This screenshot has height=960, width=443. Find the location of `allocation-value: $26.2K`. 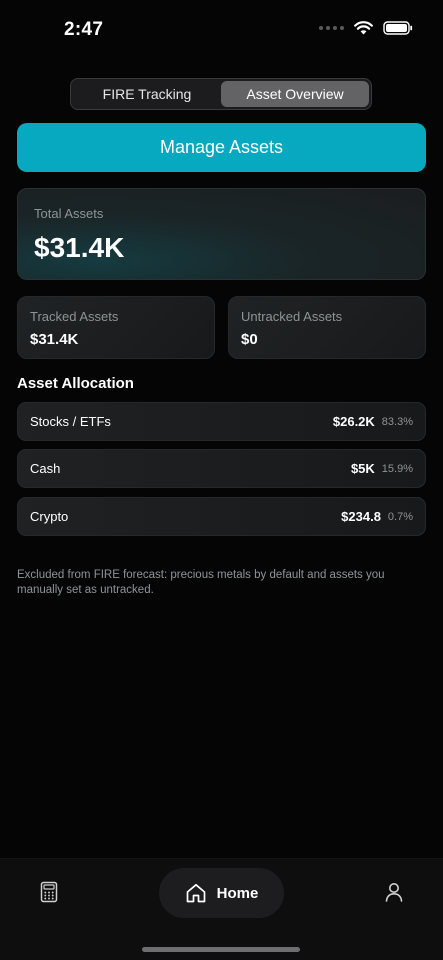

allocation-value: $26.2K is located at coordinates (353, 421).